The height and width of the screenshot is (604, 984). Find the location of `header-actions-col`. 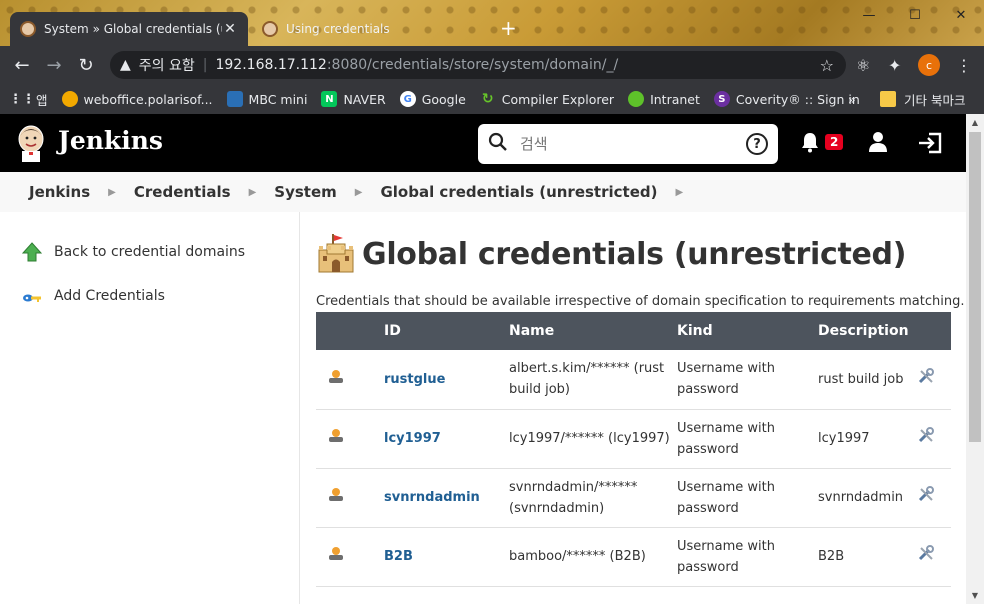

header-actions-col is located at coordinates (934, 331).